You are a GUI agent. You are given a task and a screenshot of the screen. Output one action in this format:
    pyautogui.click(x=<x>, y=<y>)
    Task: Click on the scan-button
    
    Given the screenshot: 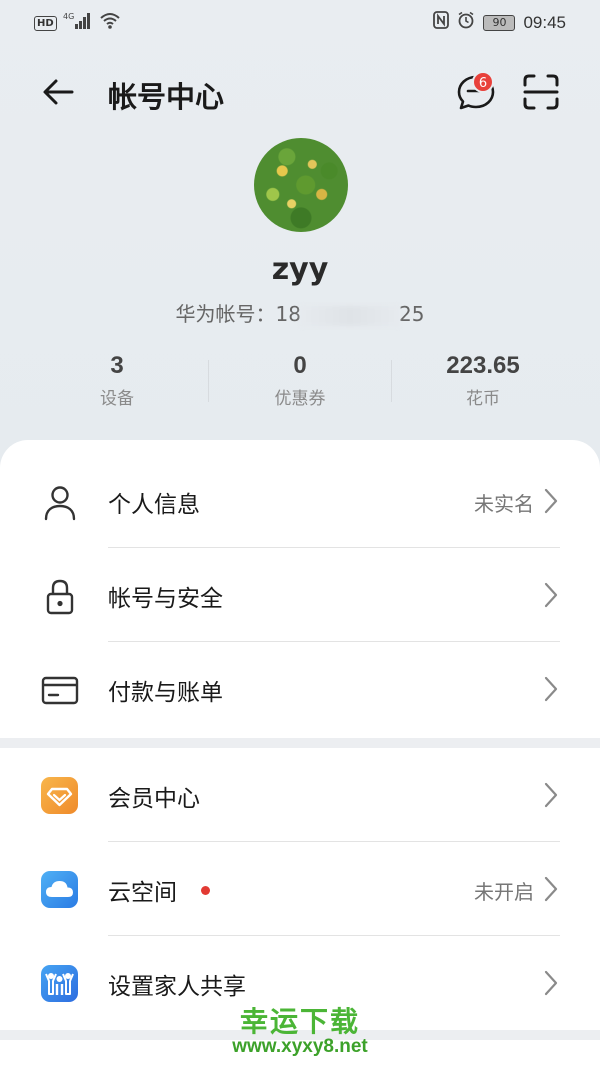 What is the action you would take?
    pyautogui.click(x=541, y=92)
    